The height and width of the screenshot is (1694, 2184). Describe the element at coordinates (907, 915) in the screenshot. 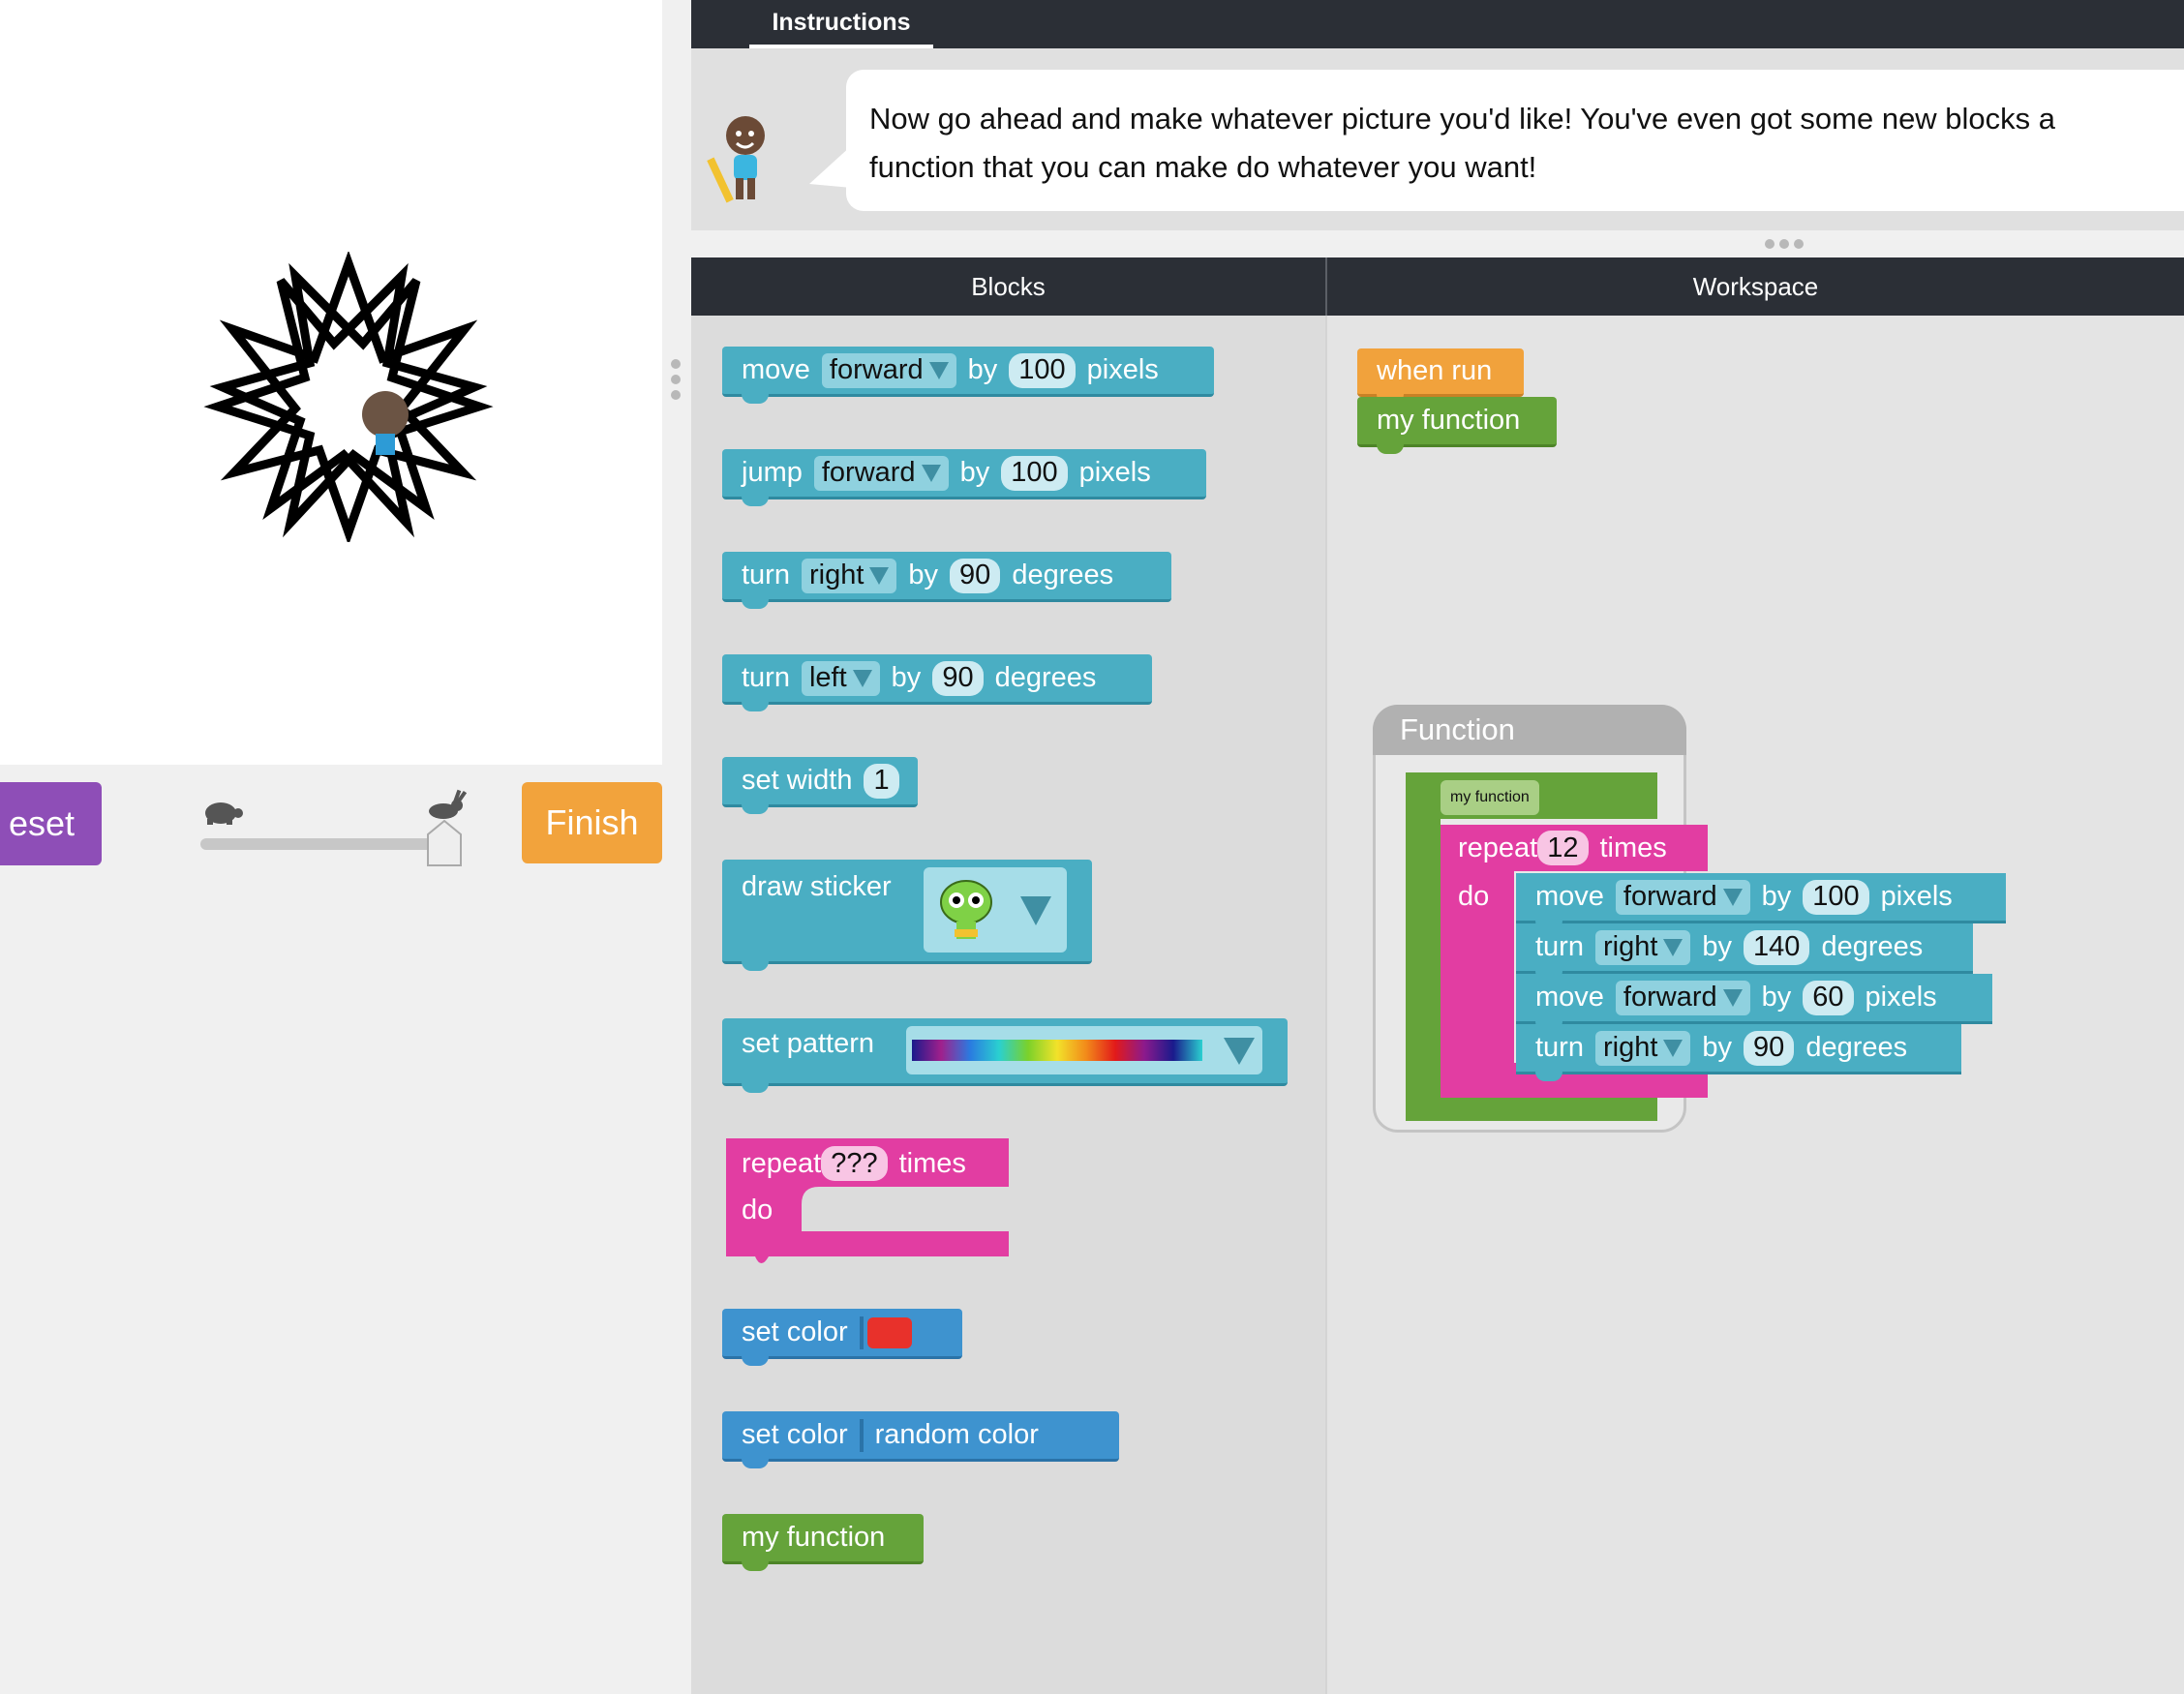

I see `block-draw-sticker: draw sticker` at that location.